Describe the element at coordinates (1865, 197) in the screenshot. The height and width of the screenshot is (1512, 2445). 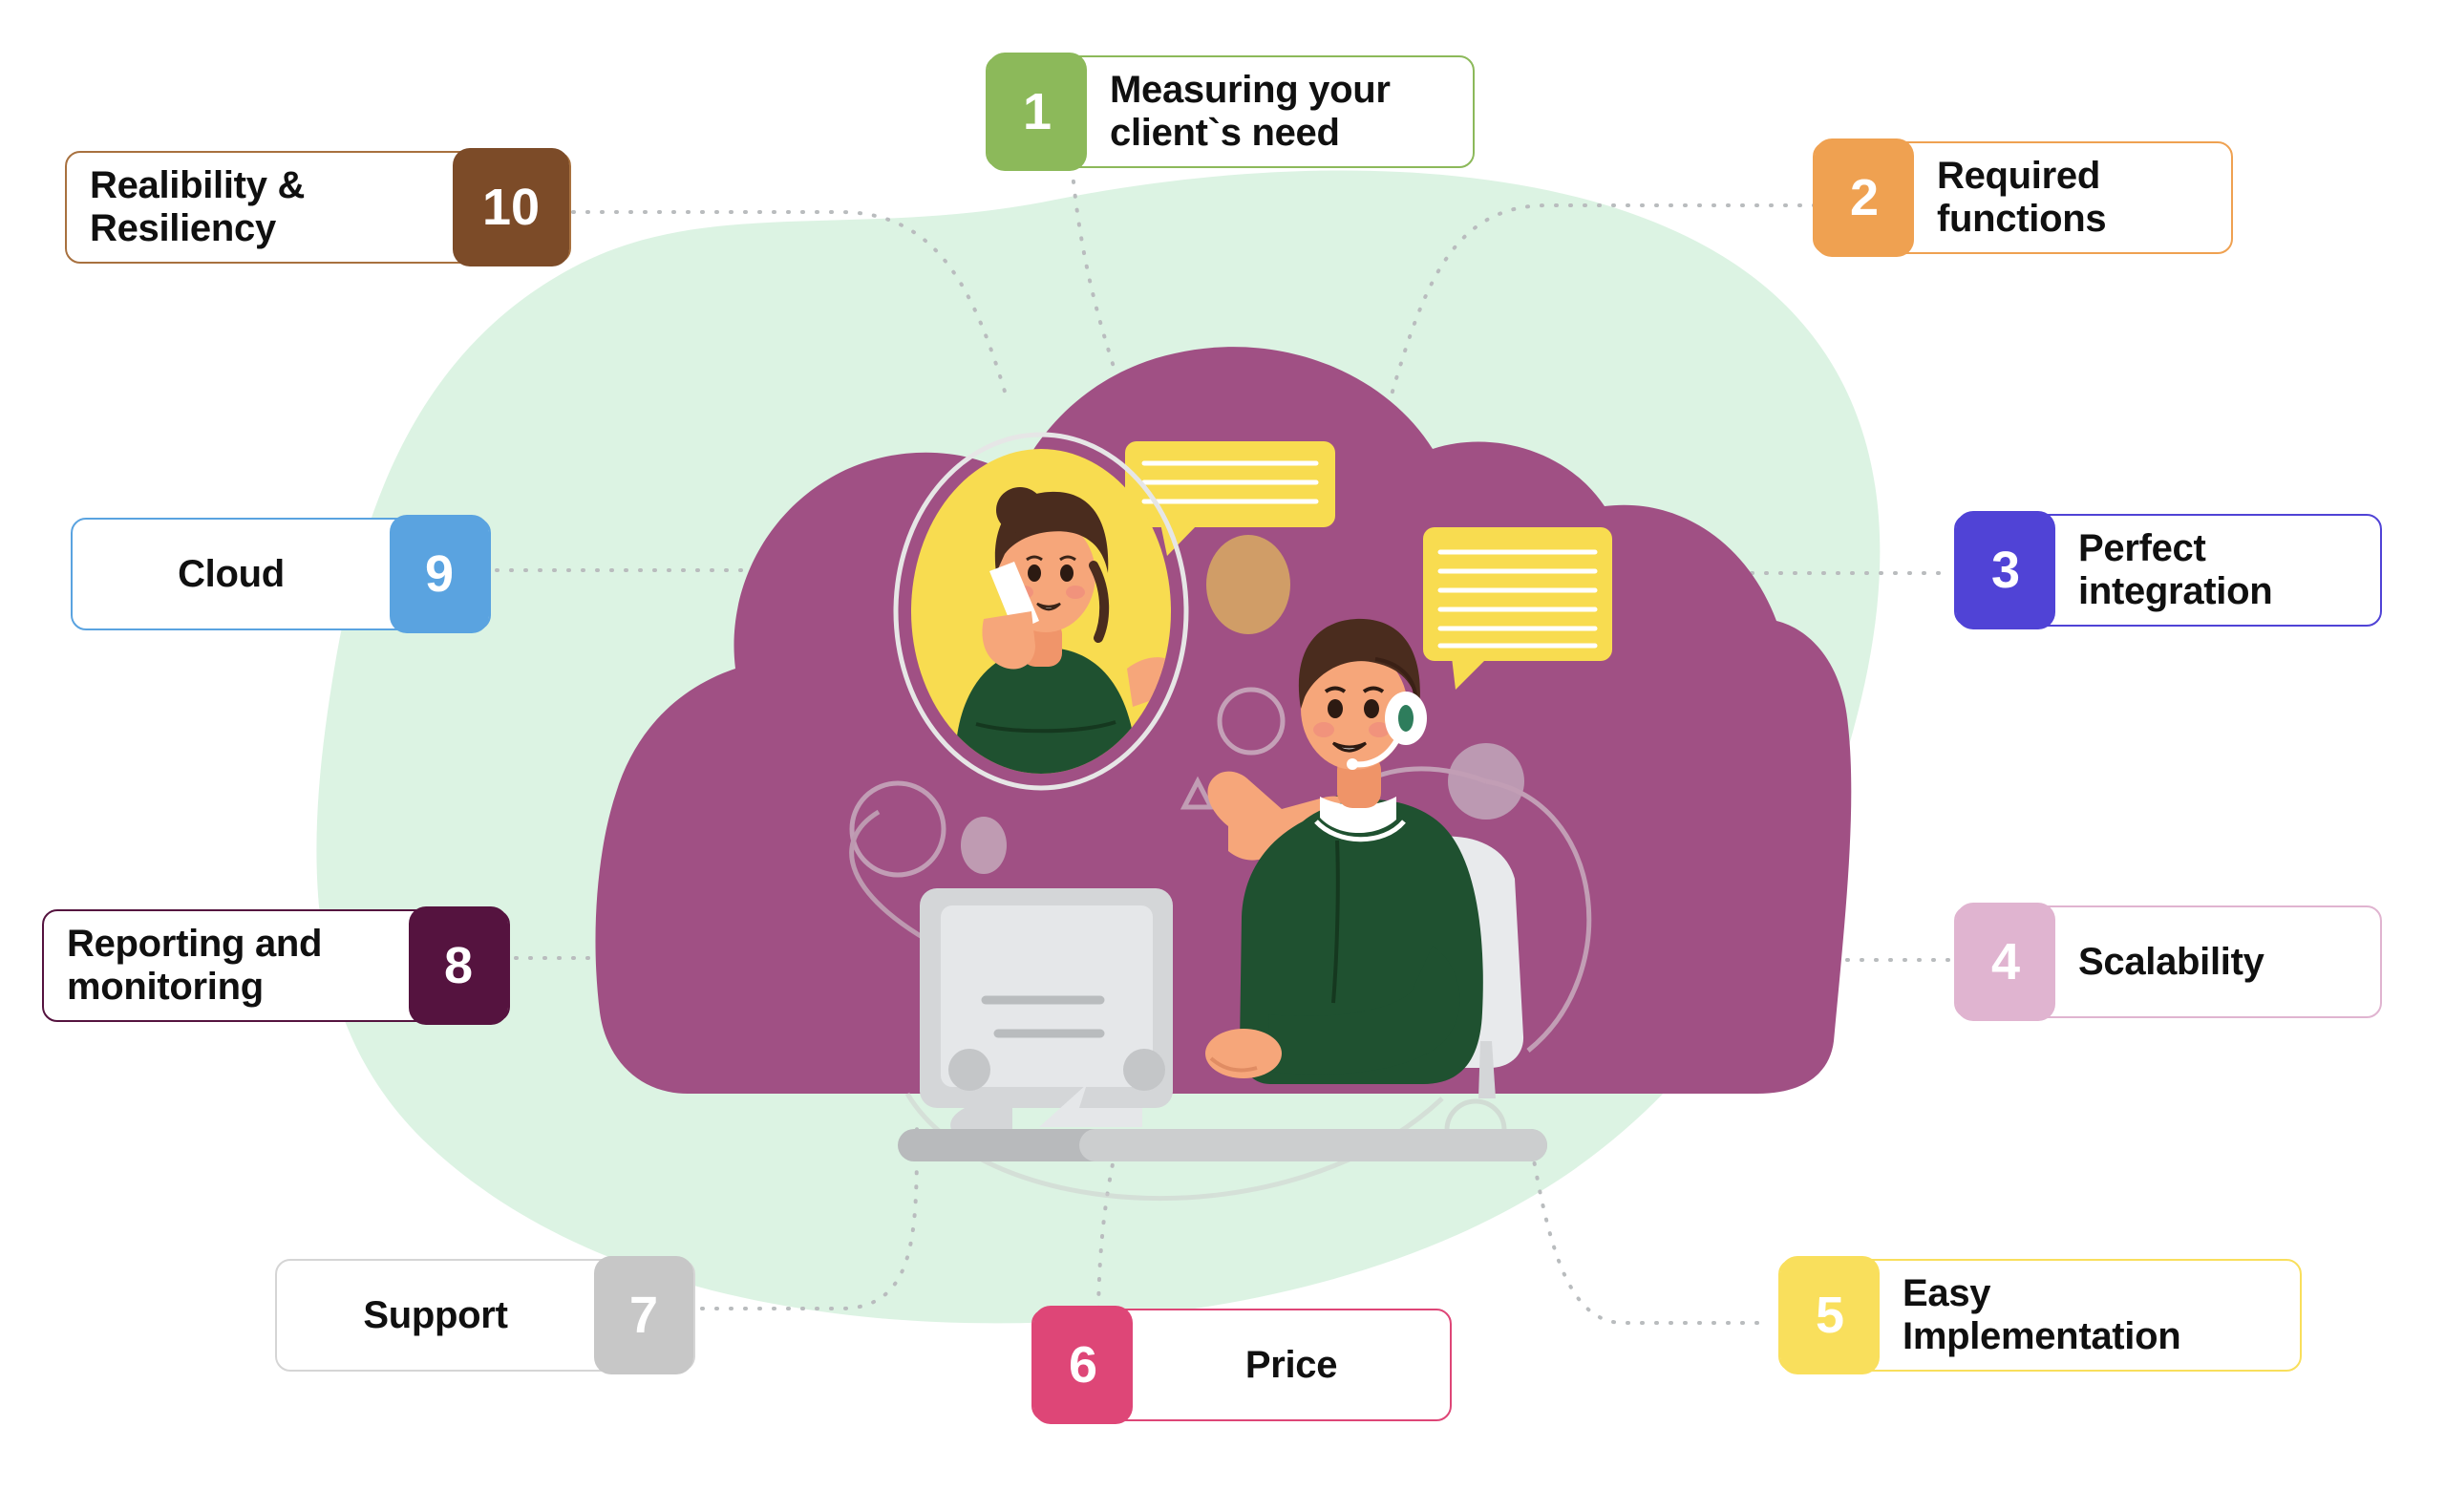
I see `item-2-badge: 2` at that location.